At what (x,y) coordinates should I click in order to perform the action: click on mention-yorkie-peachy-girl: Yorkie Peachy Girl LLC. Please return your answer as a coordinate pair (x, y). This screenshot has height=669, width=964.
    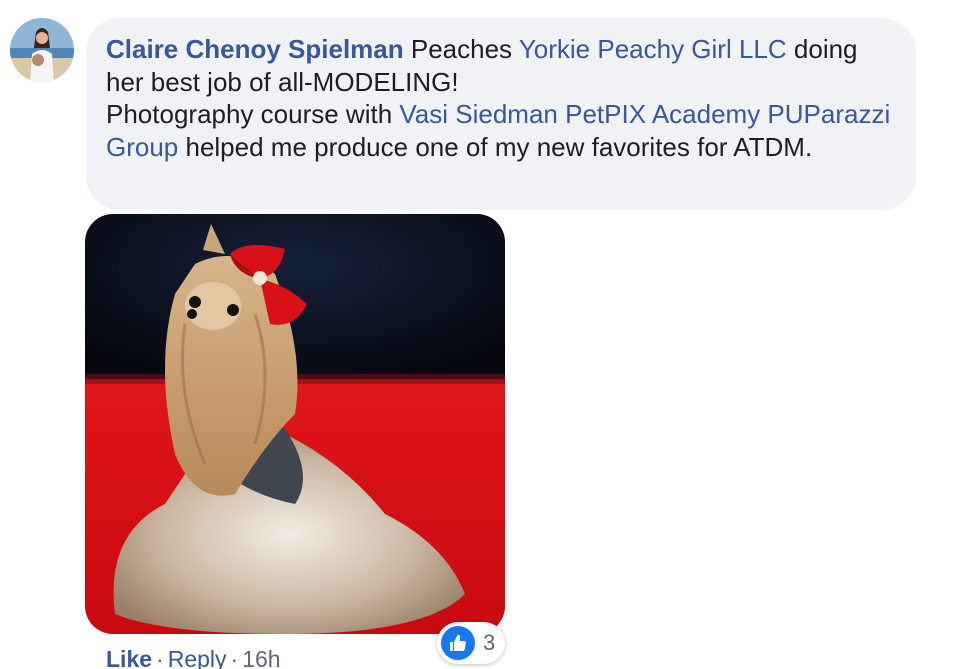
    Looking at the image, I should click on (653, 49).